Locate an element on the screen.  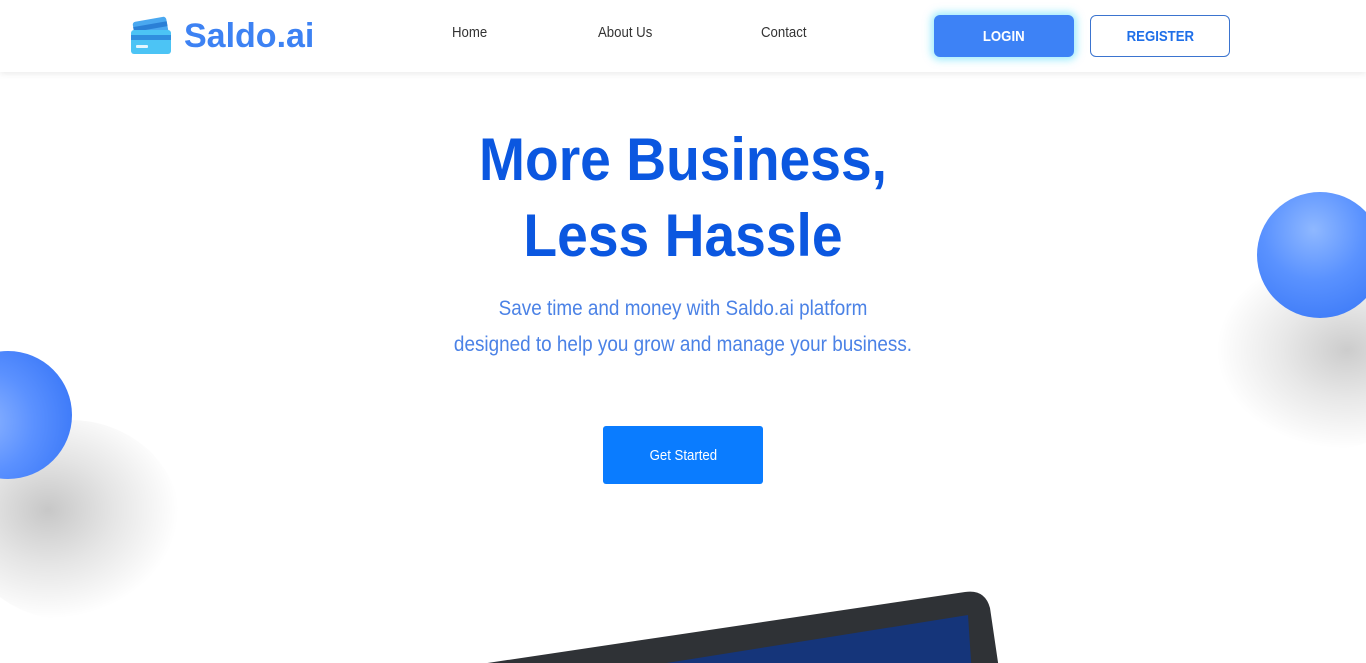
hero-title: More Business, Less Hassle is located at coordinates (683, 198).